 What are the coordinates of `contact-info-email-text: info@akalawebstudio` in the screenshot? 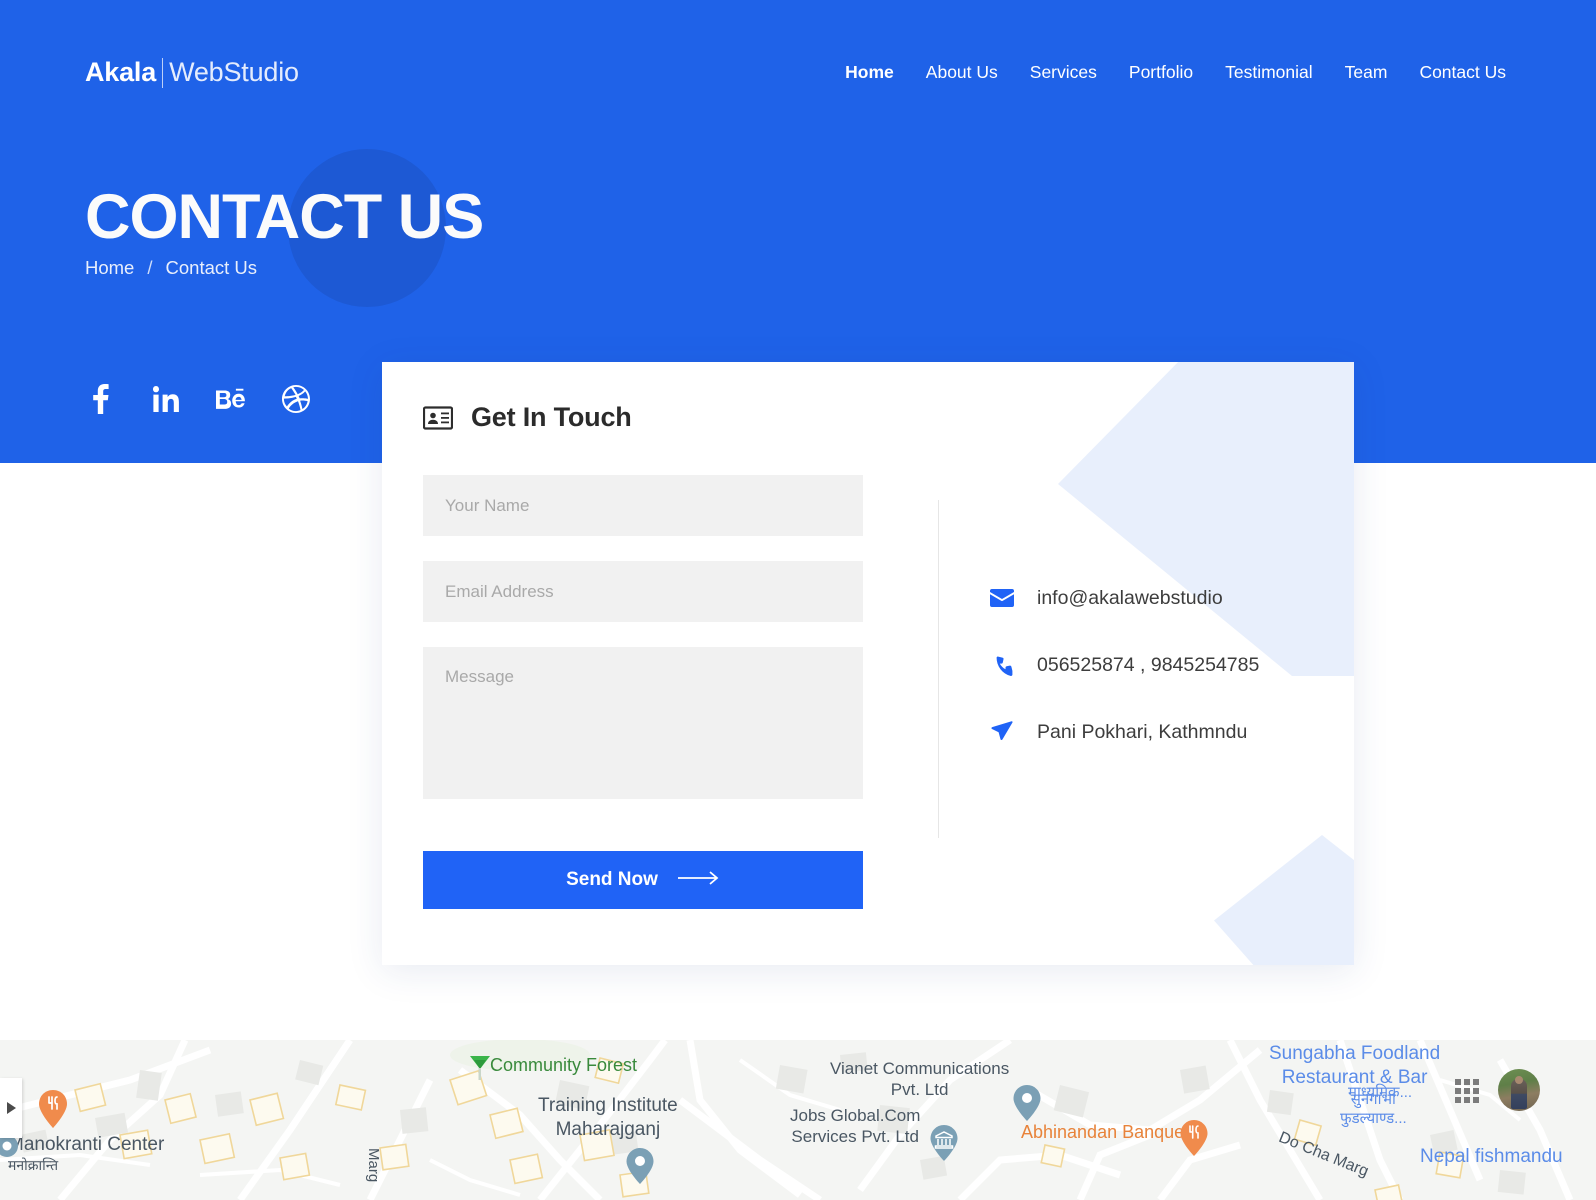 It's located at (1130, 597).